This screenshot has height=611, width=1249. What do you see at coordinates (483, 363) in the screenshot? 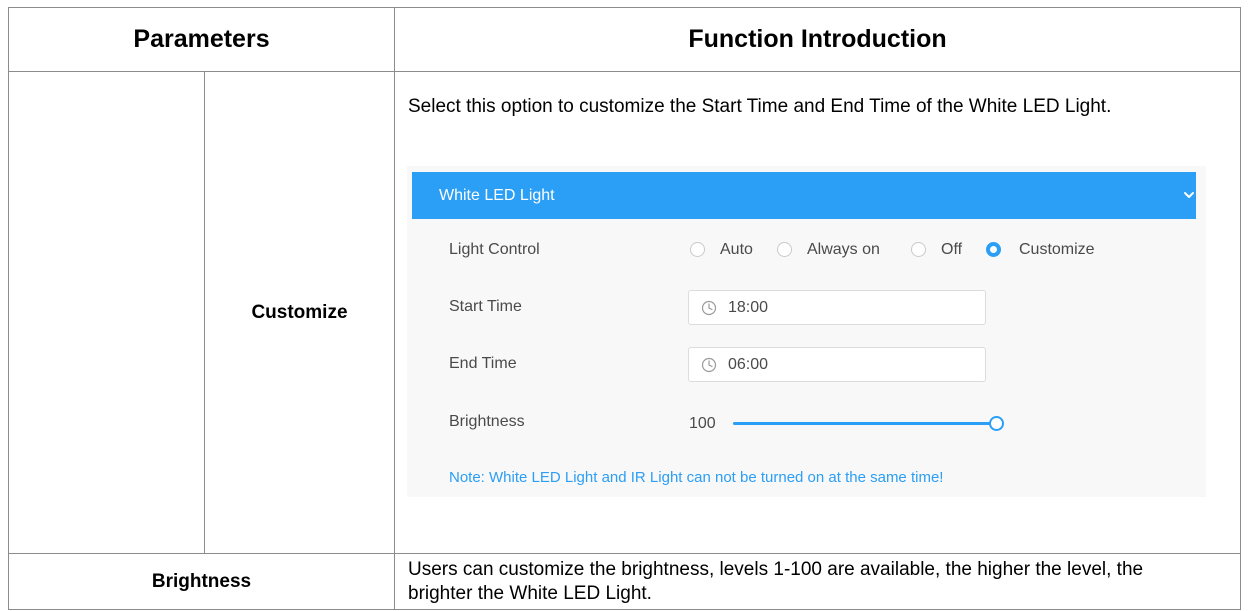
I see `end-time-label: End Time` at bounding box center [483, 363].